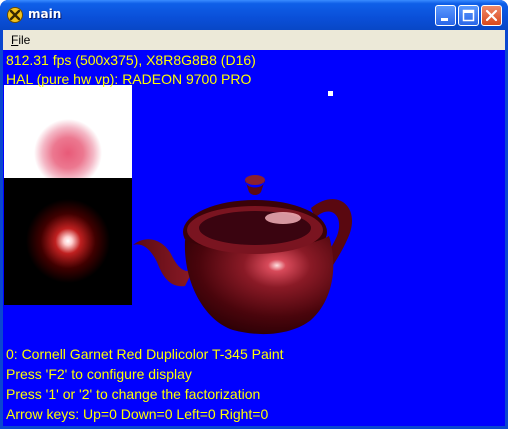 This screenshot has width=508, height=429. I want to click on menu-file-label: ile, so click(24, 40).